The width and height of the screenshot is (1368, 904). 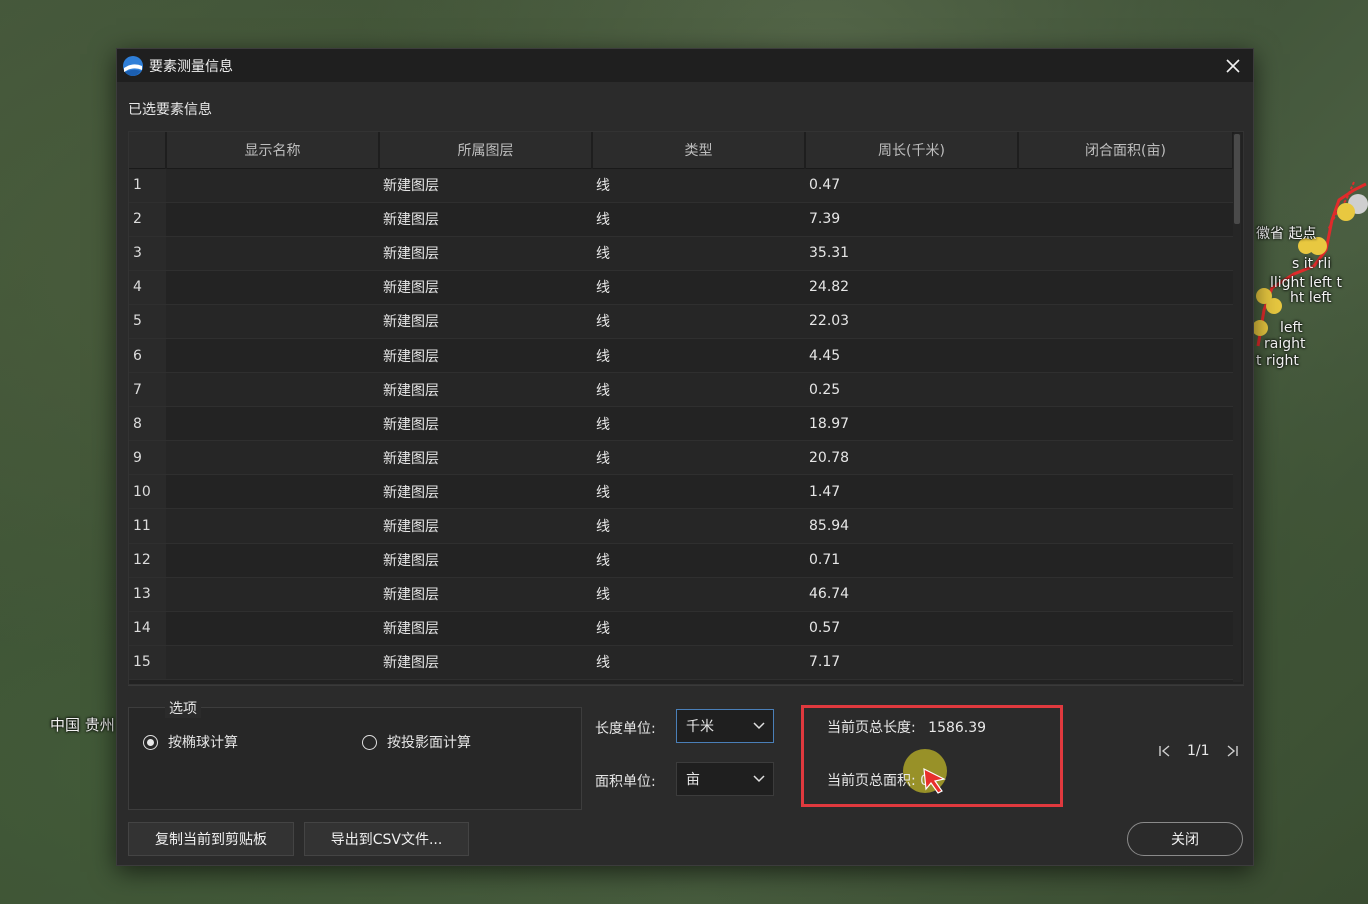 I want to click on map-label-3: llight left t, so click(x=1306, y=283).